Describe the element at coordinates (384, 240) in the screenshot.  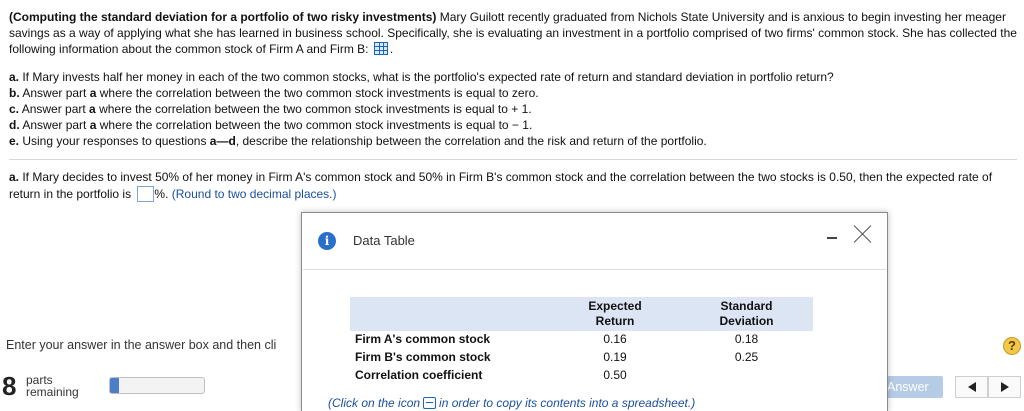
I see `dialog-title: Data Table` at that location.